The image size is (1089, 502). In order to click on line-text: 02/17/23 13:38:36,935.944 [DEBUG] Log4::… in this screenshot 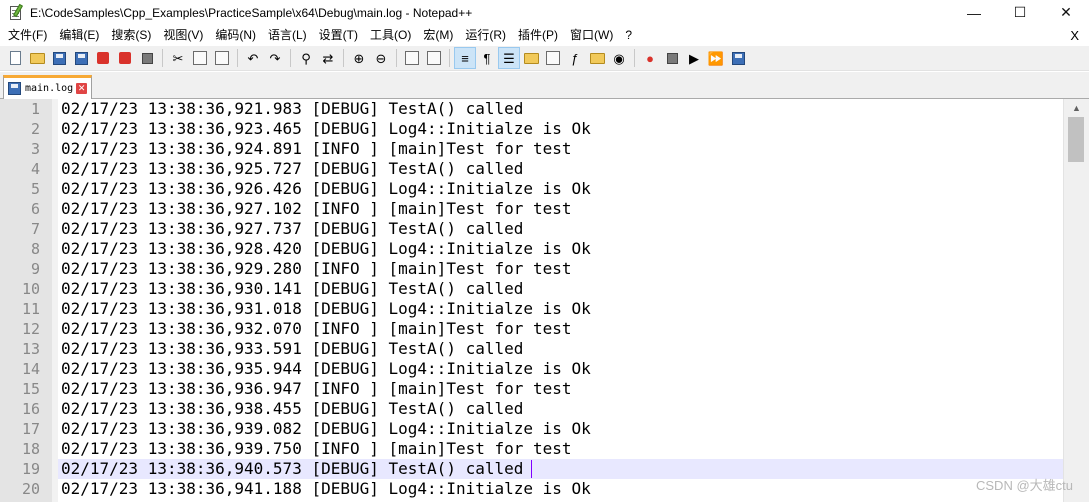, I will do `click(326, 369)`.